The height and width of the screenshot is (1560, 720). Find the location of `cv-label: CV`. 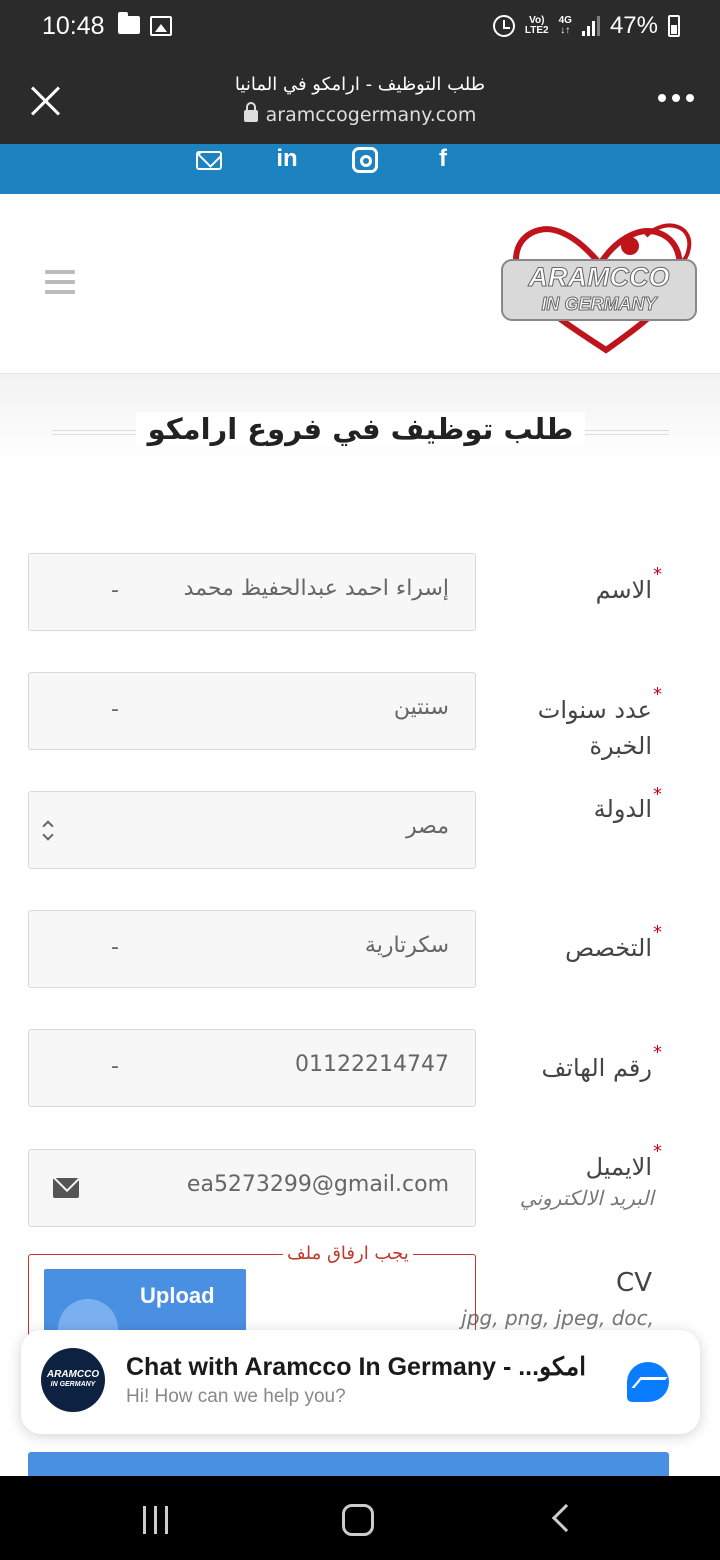

cv-label: CV is located at coordinates (634, 1283).